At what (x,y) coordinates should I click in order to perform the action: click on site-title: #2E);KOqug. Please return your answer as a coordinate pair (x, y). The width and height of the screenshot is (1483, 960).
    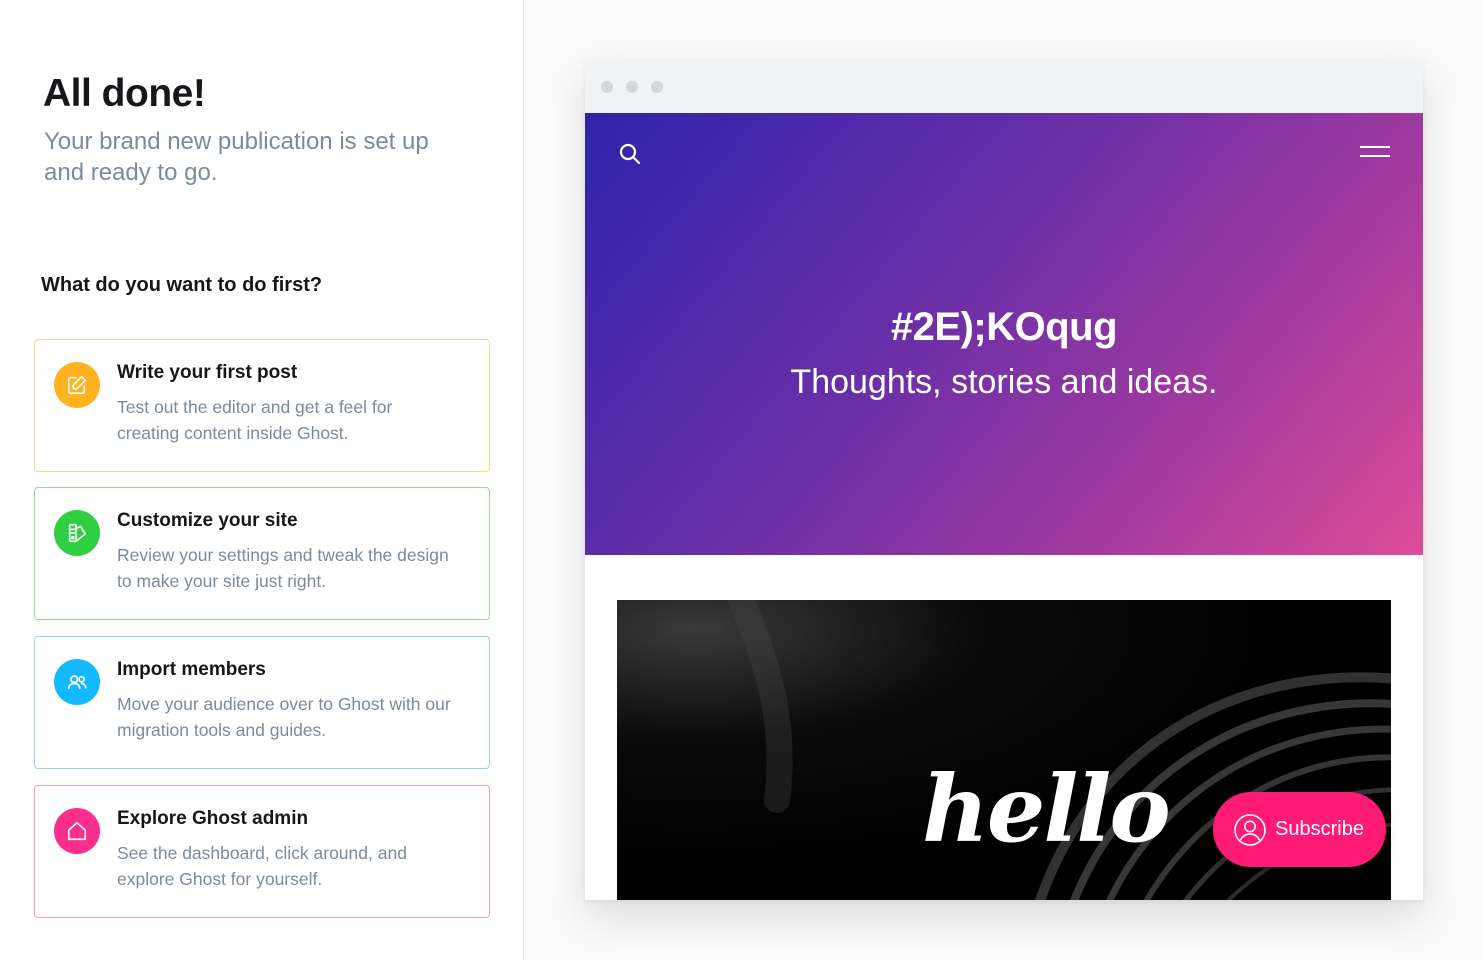
    Looking at the image, I should click on (1004, 327).